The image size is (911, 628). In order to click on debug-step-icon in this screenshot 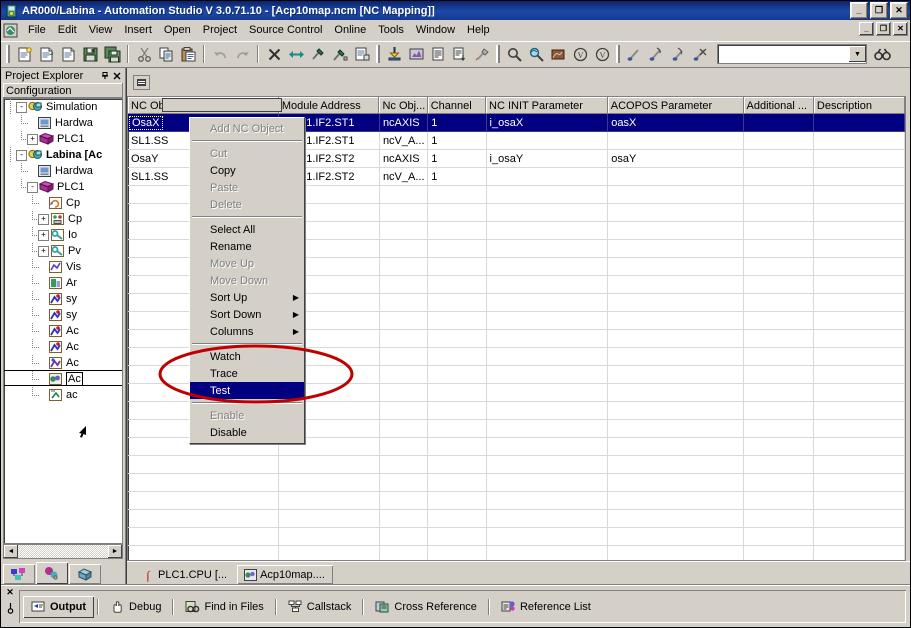, I will do `click(656, 54)`.